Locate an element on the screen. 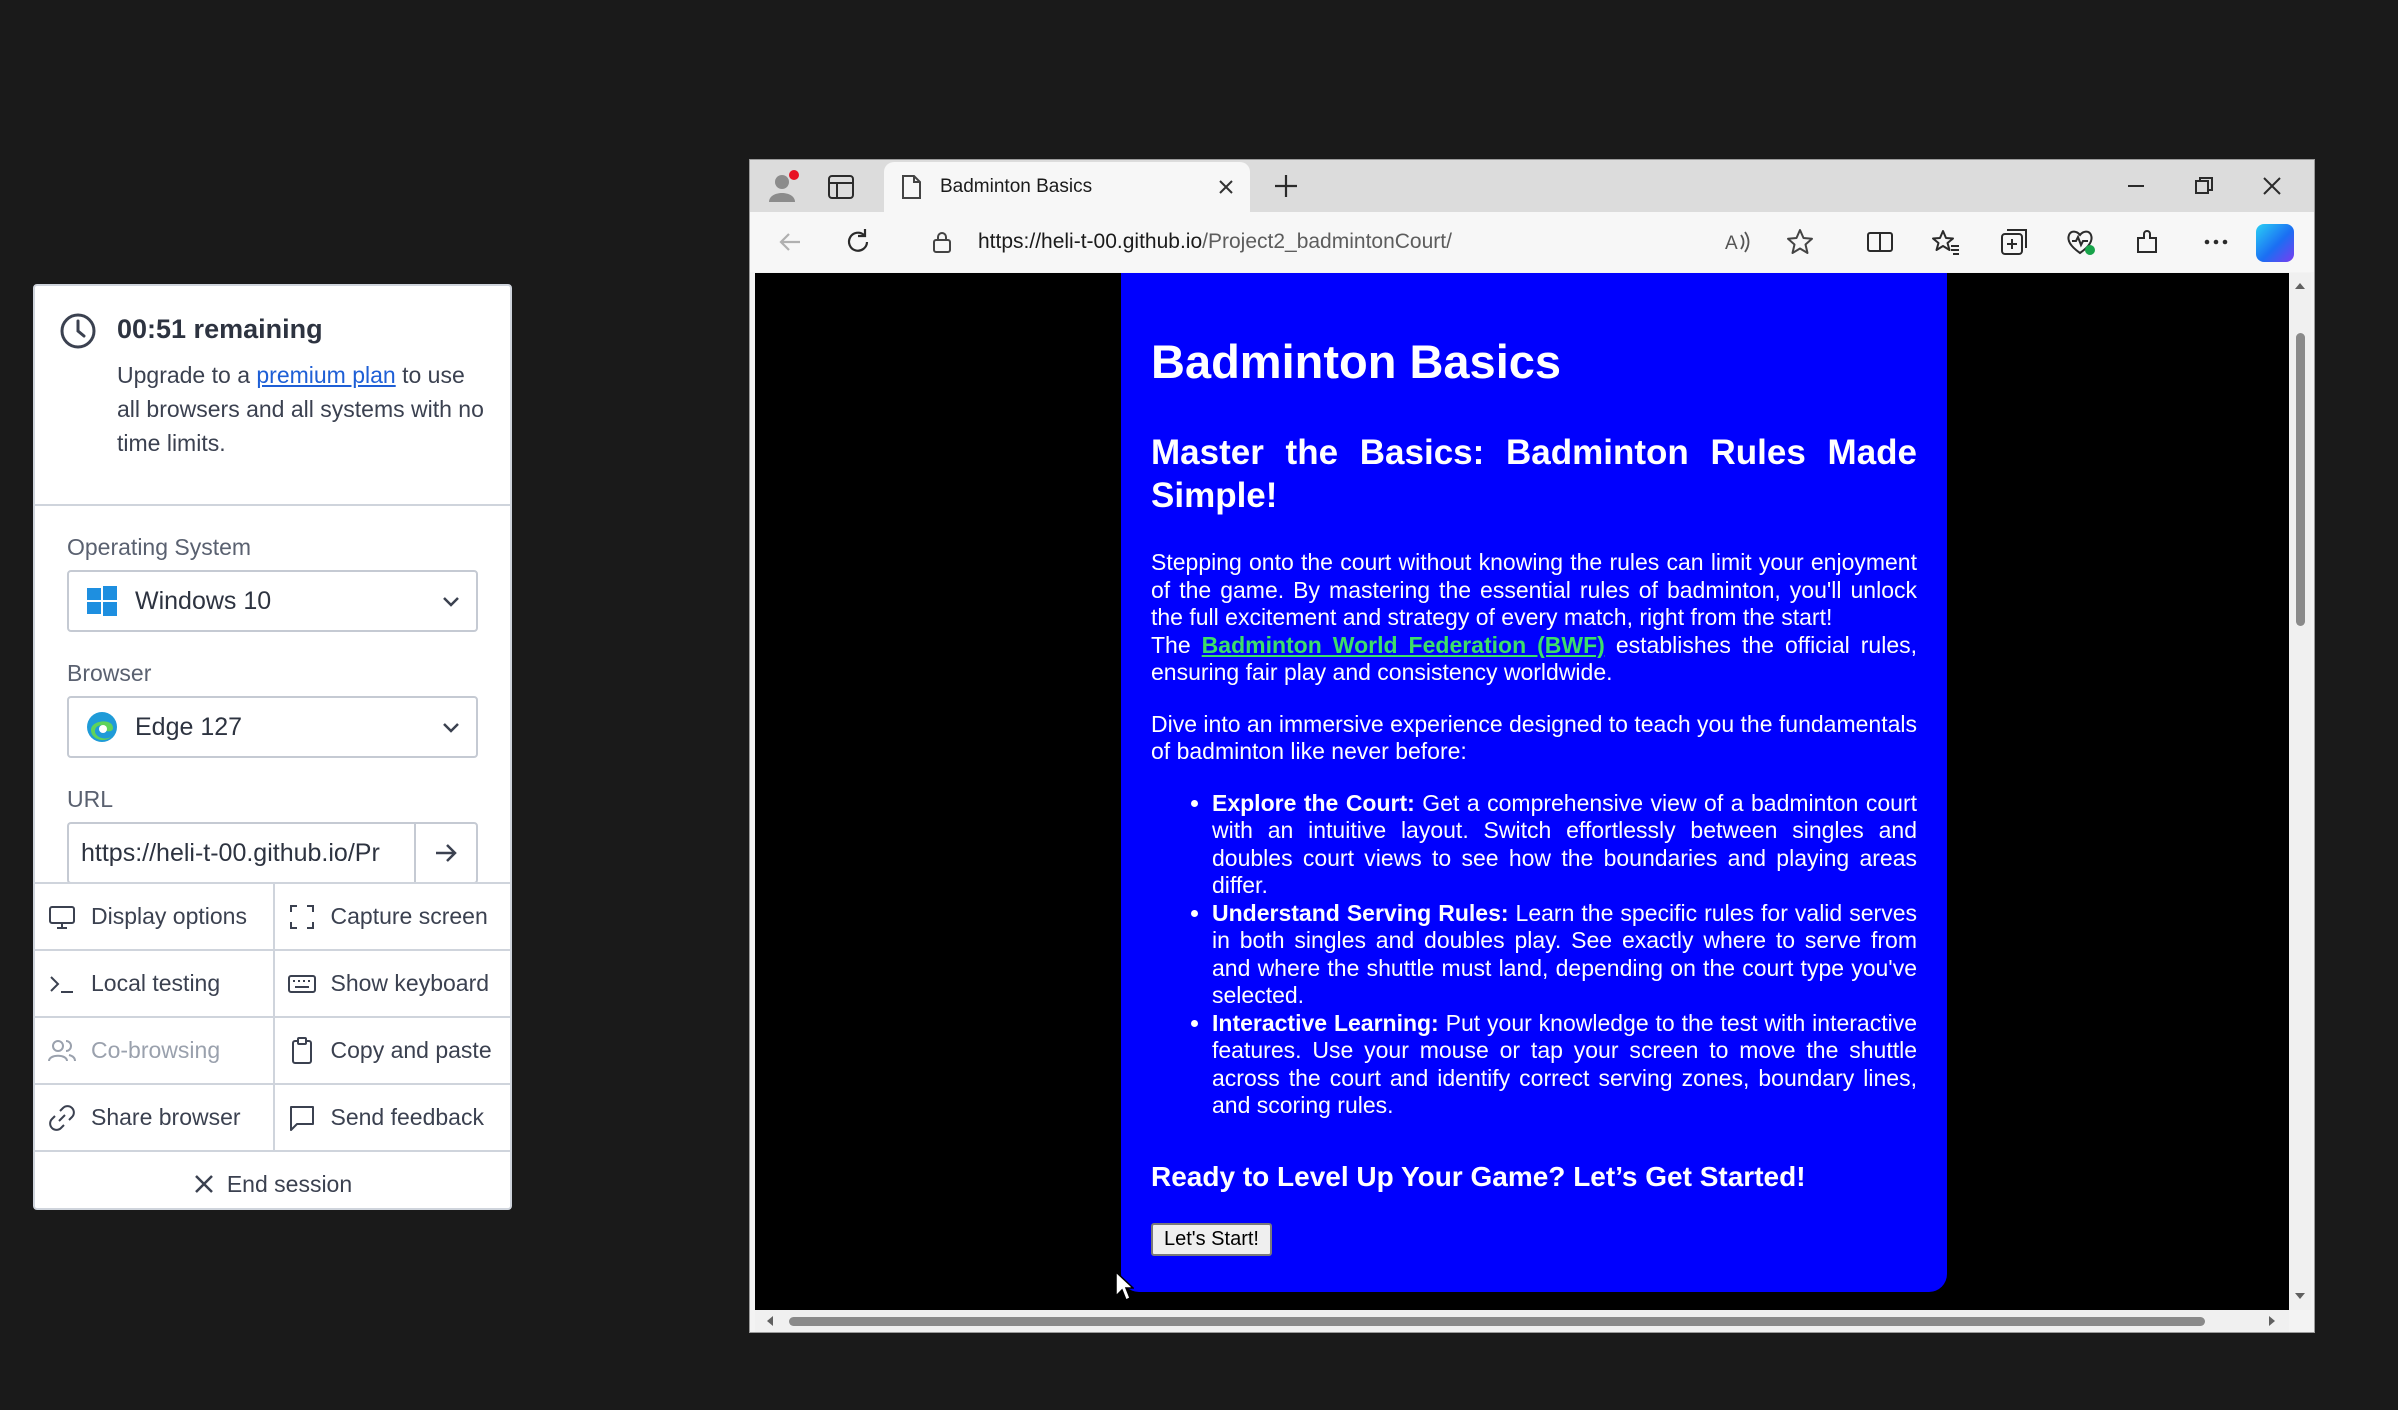 This screenshot has width=2398, height=1410. capture-screen-button: Capture screen is located at coordinates (391, 916).